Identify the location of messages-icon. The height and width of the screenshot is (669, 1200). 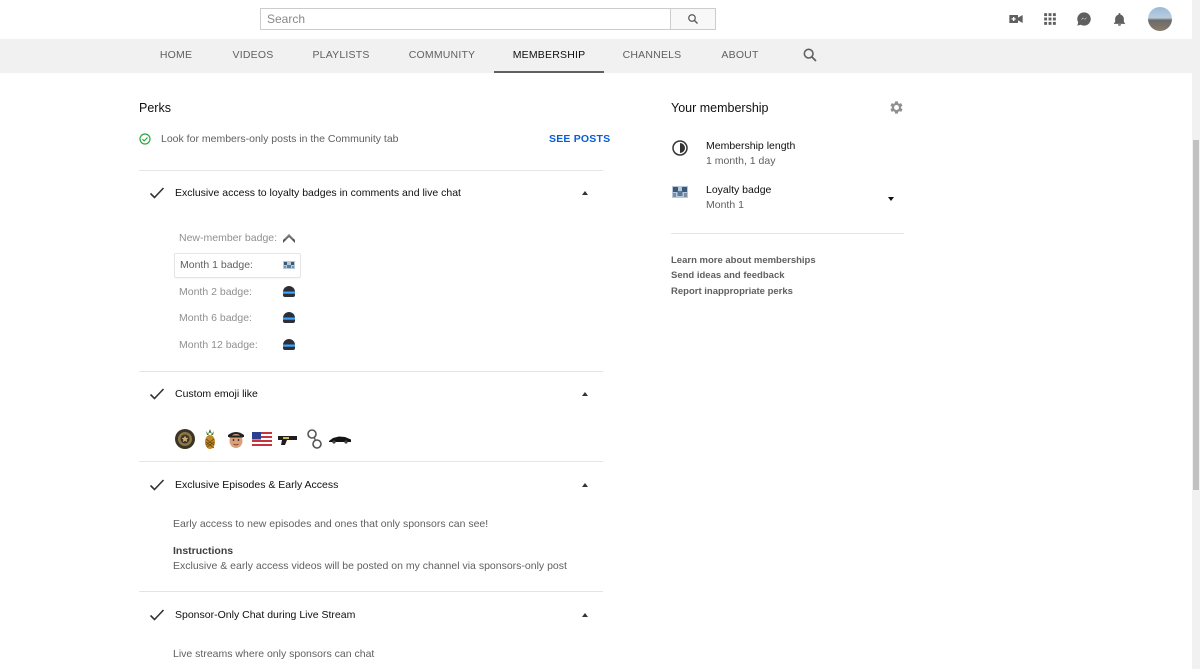
(1084, 19).